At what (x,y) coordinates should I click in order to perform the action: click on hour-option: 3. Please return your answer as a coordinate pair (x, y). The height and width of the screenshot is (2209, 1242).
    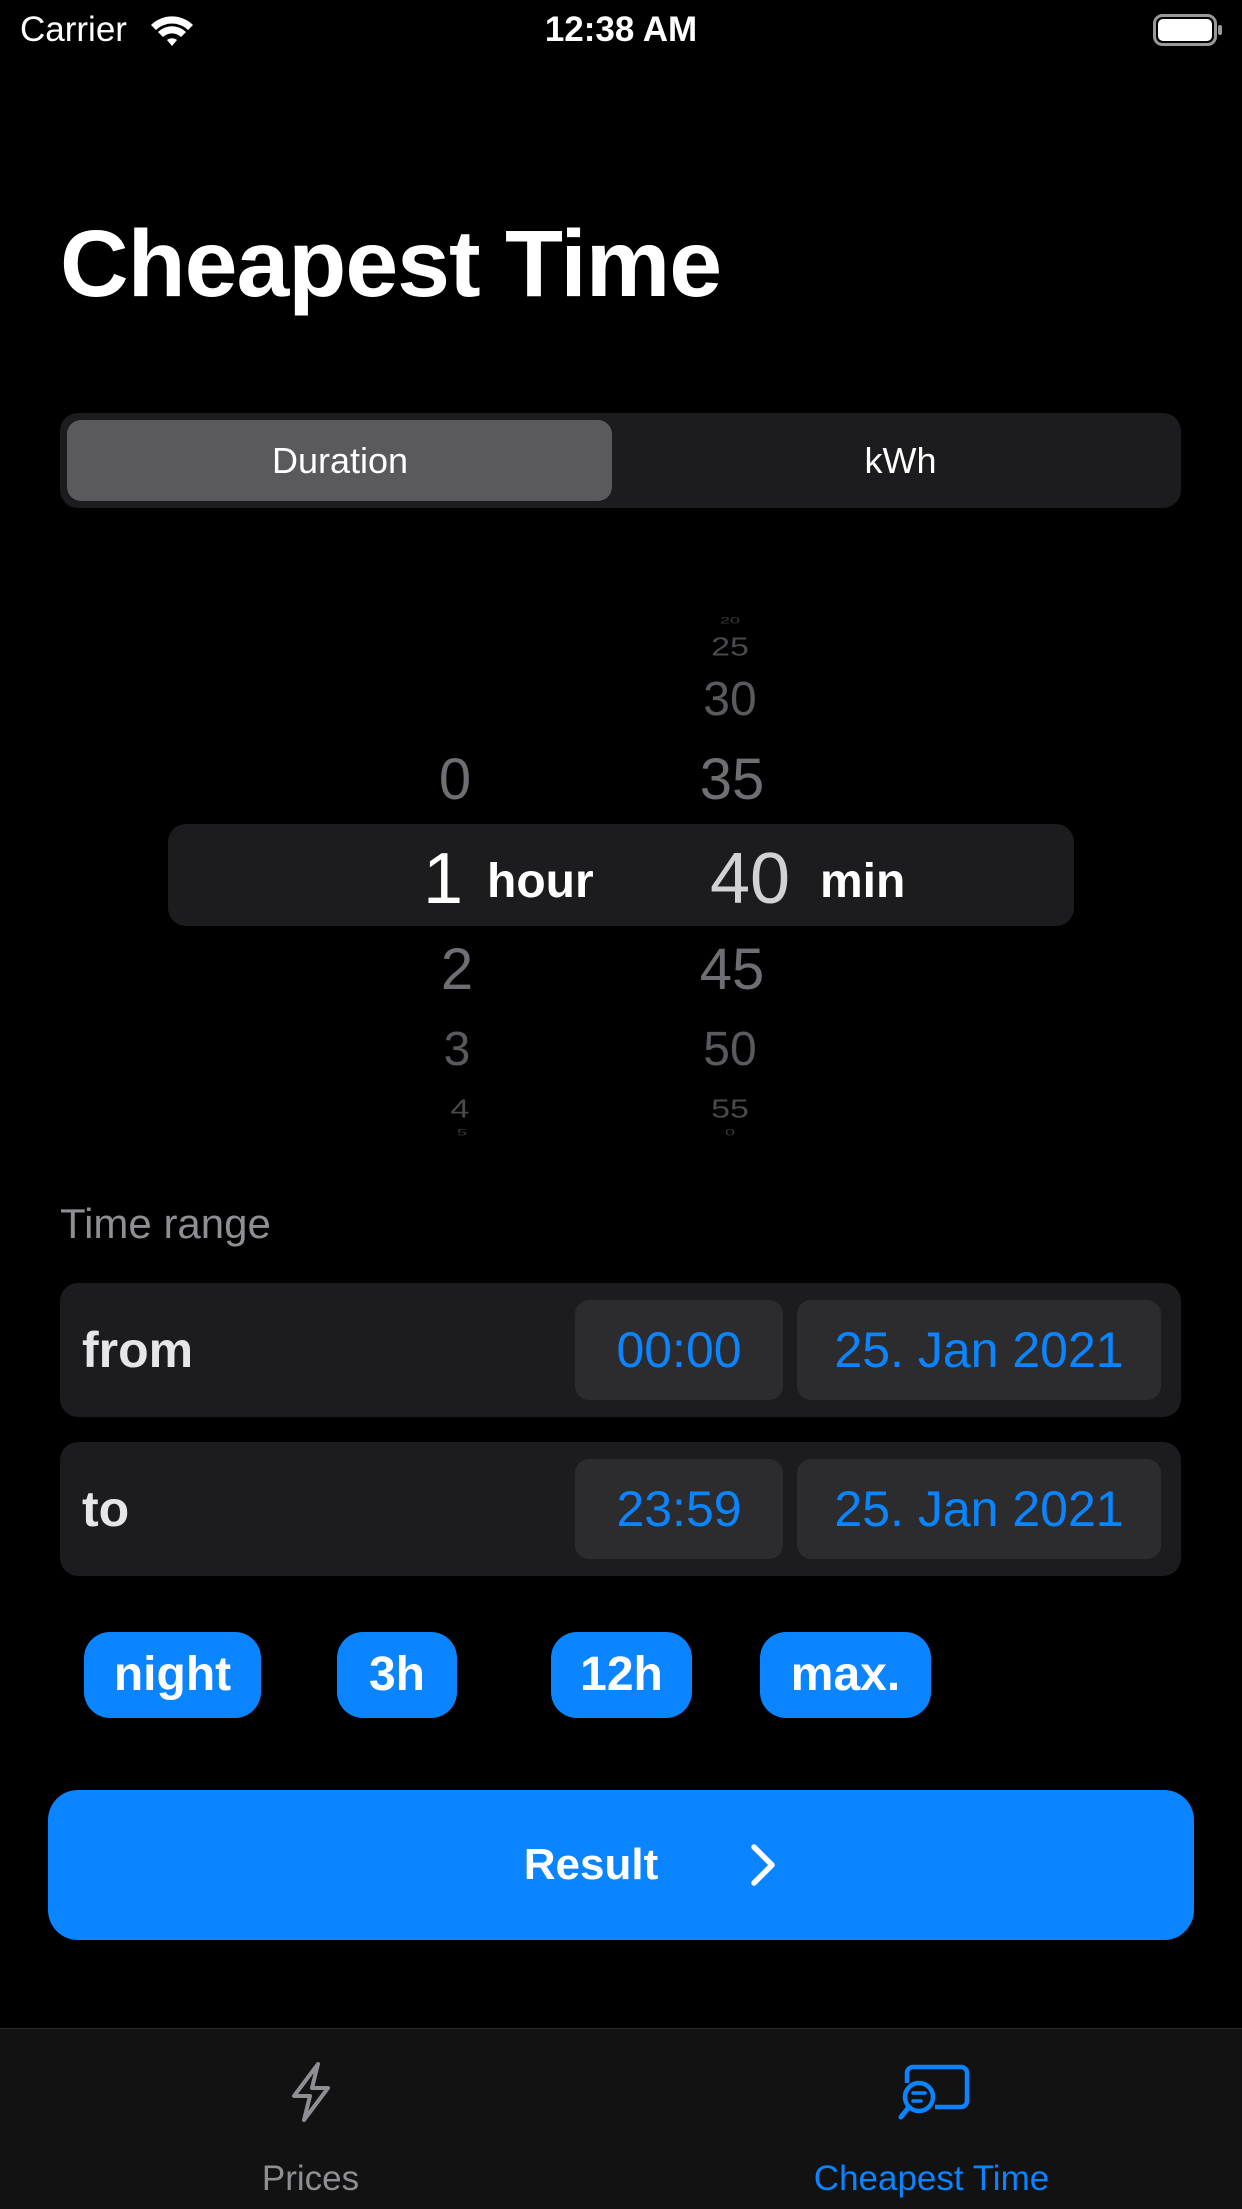
    Looking at the image, I should click on (457, 1049).